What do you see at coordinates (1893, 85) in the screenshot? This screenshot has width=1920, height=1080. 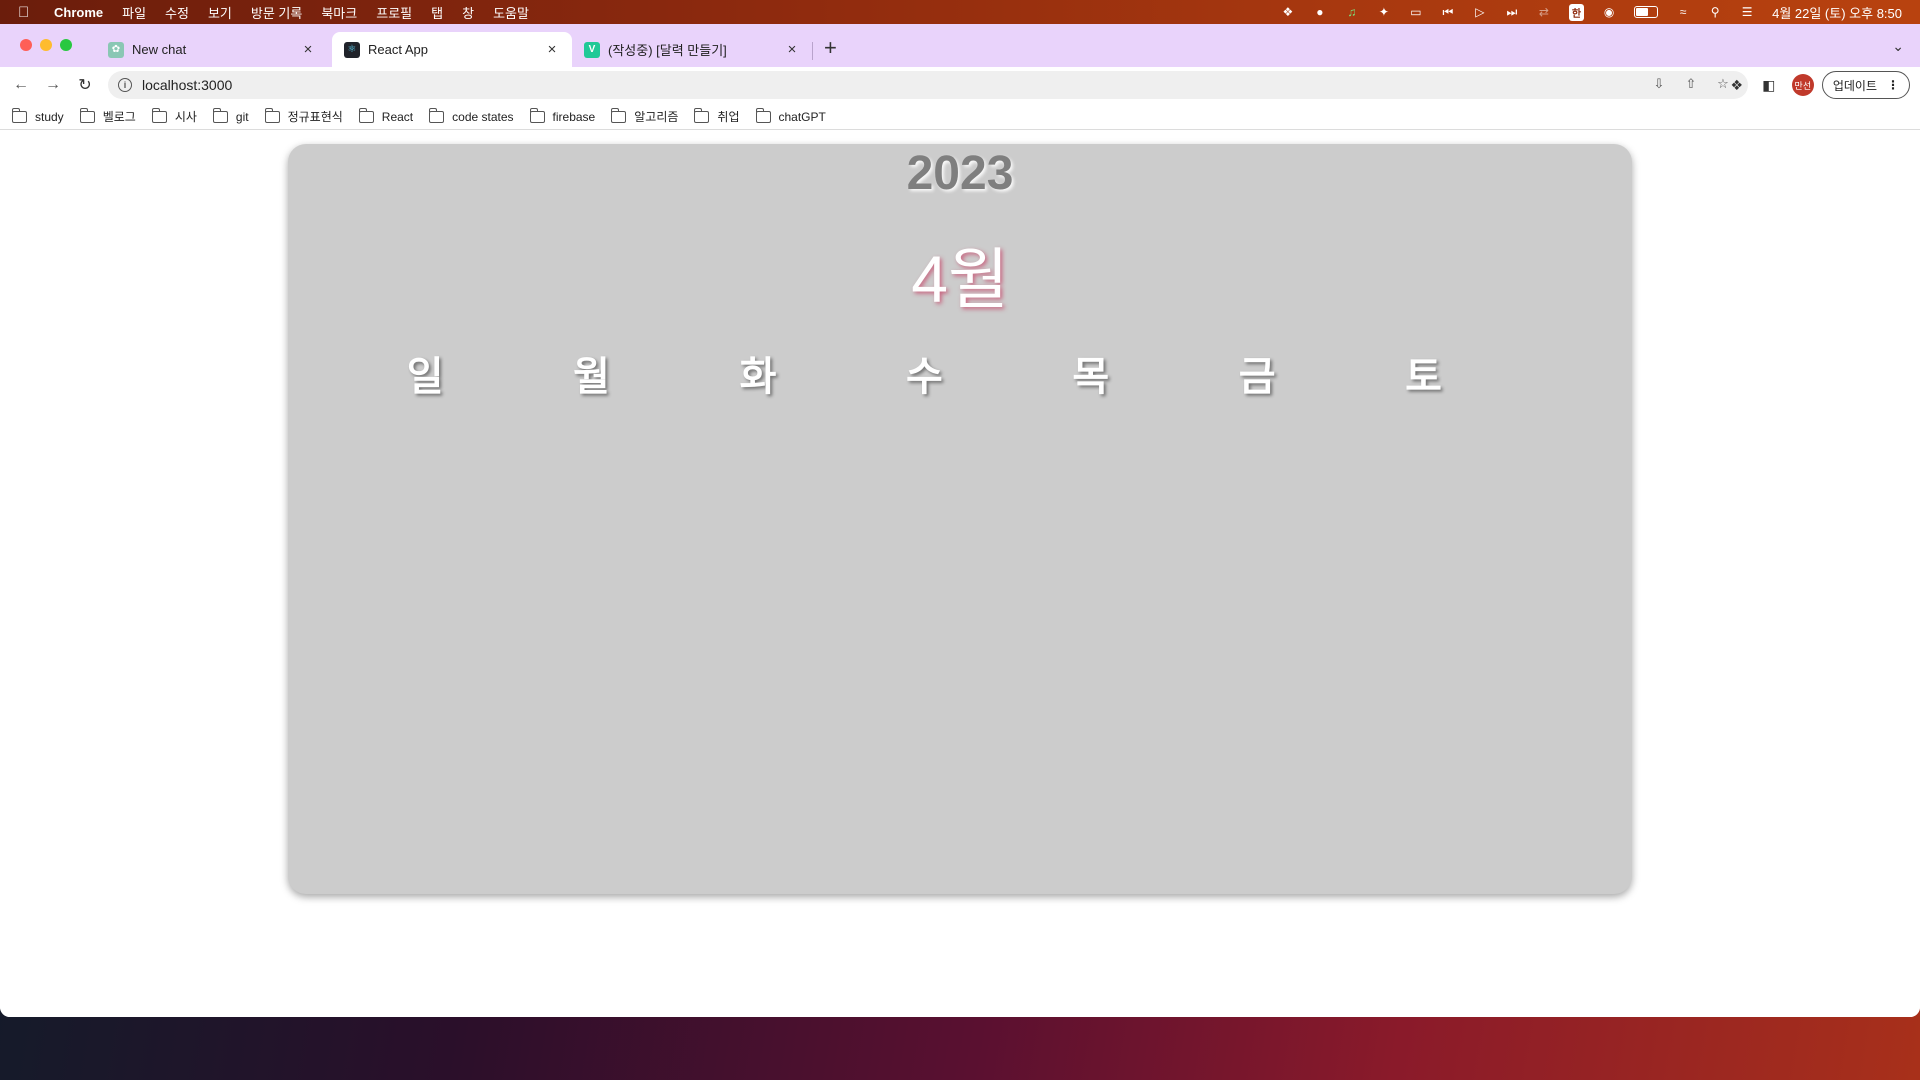 I see `more-menu-icon: ⋮` at bounding box center [1893, 85].